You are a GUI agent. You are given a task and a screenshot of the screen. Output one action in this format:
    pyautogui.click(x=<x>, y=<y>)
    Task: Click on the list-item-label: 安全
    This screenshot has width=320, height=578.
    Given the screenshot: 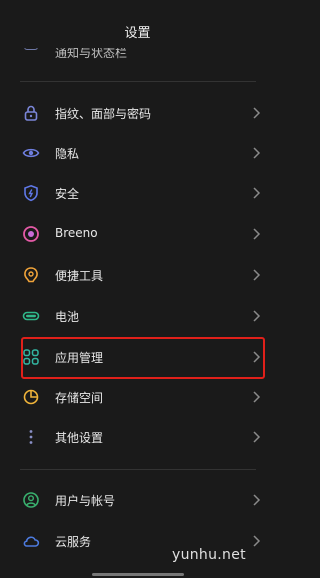 What is the action you would take?
    pyautogui.click(x=67, y=194)
    